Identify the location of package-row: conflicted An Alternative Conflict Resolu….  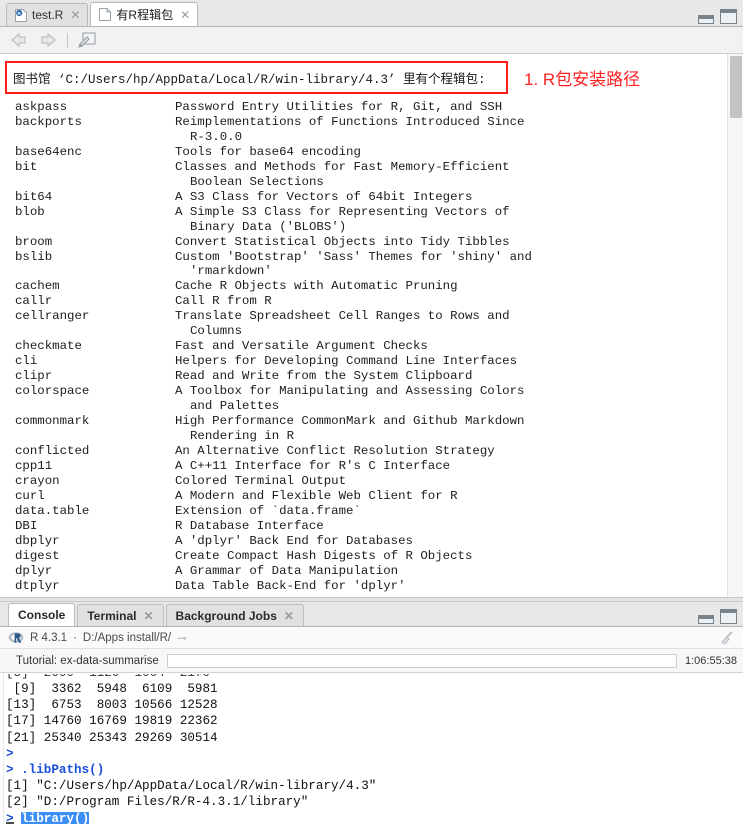
(363, 451).